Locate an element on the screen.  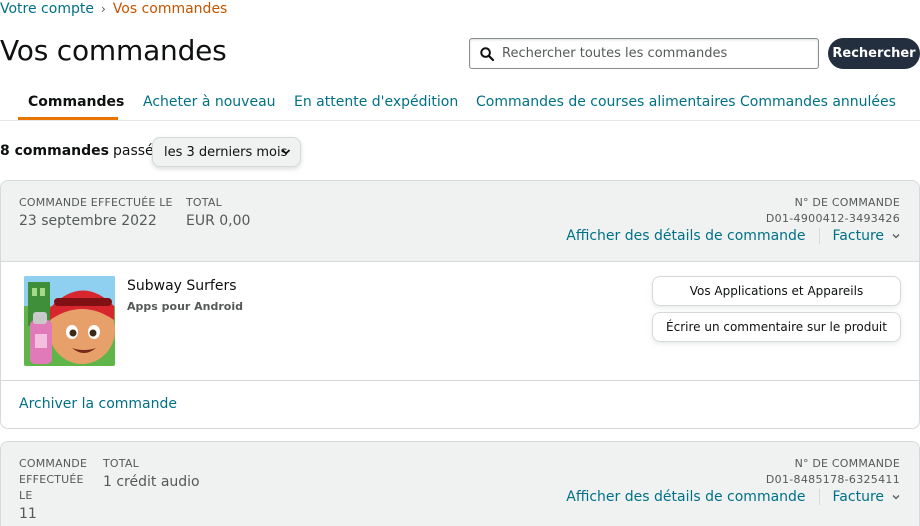
search-box is located at coordinates (644, 53).